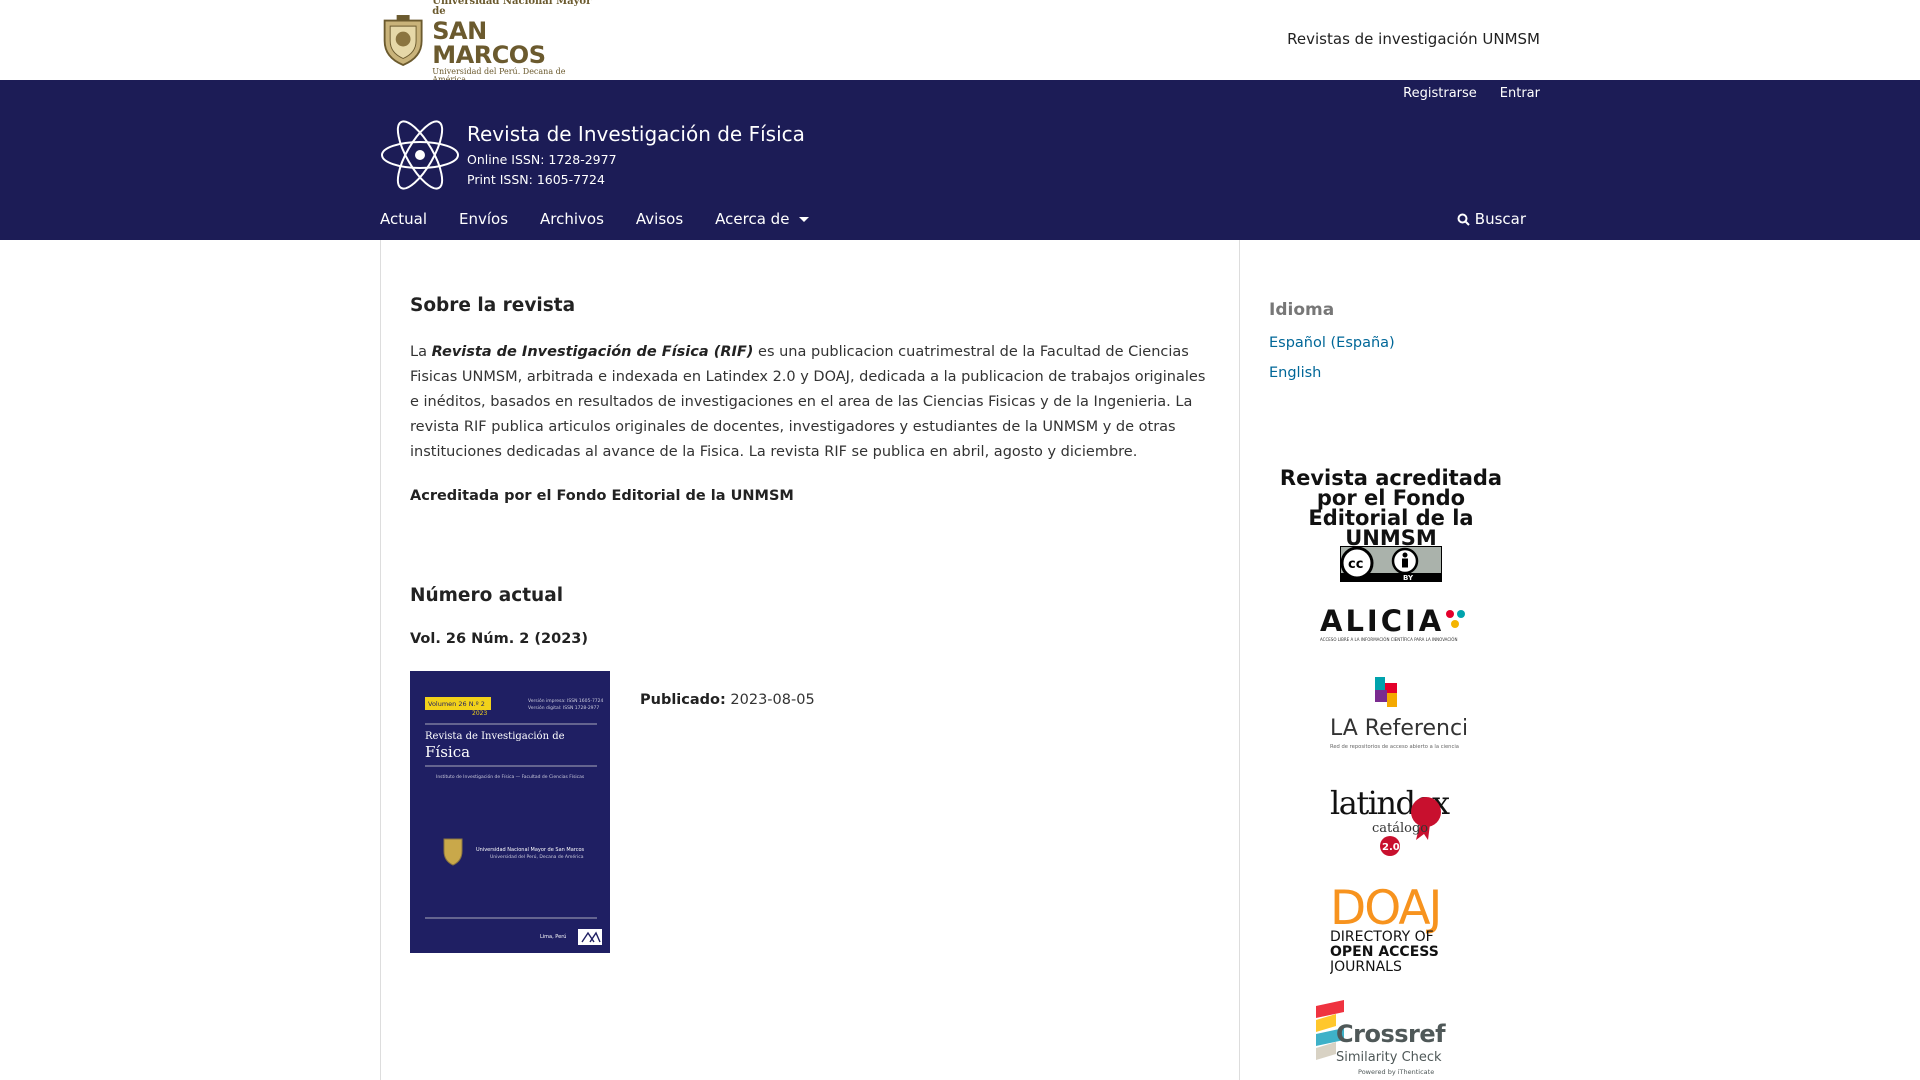  Describe the element at coordinates (403, 219) in the screenshot. I see `nav-current: Actual` at that location.